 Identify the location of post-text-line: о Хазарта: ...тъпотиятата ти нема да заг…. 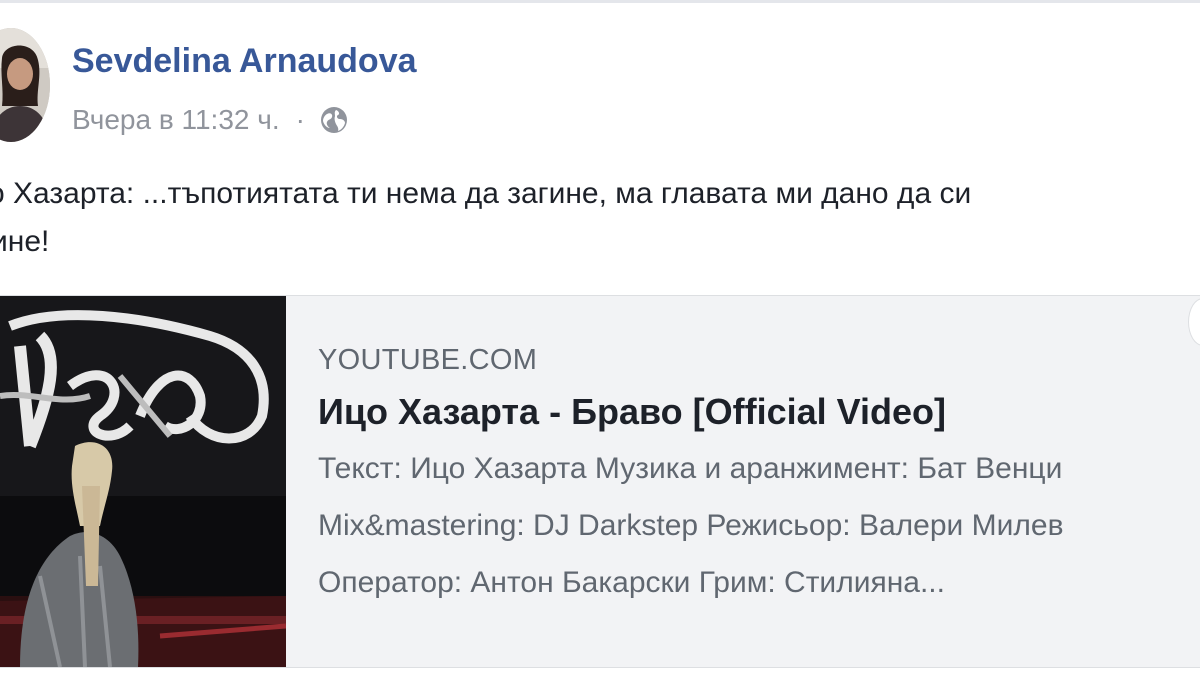
(486, 193).